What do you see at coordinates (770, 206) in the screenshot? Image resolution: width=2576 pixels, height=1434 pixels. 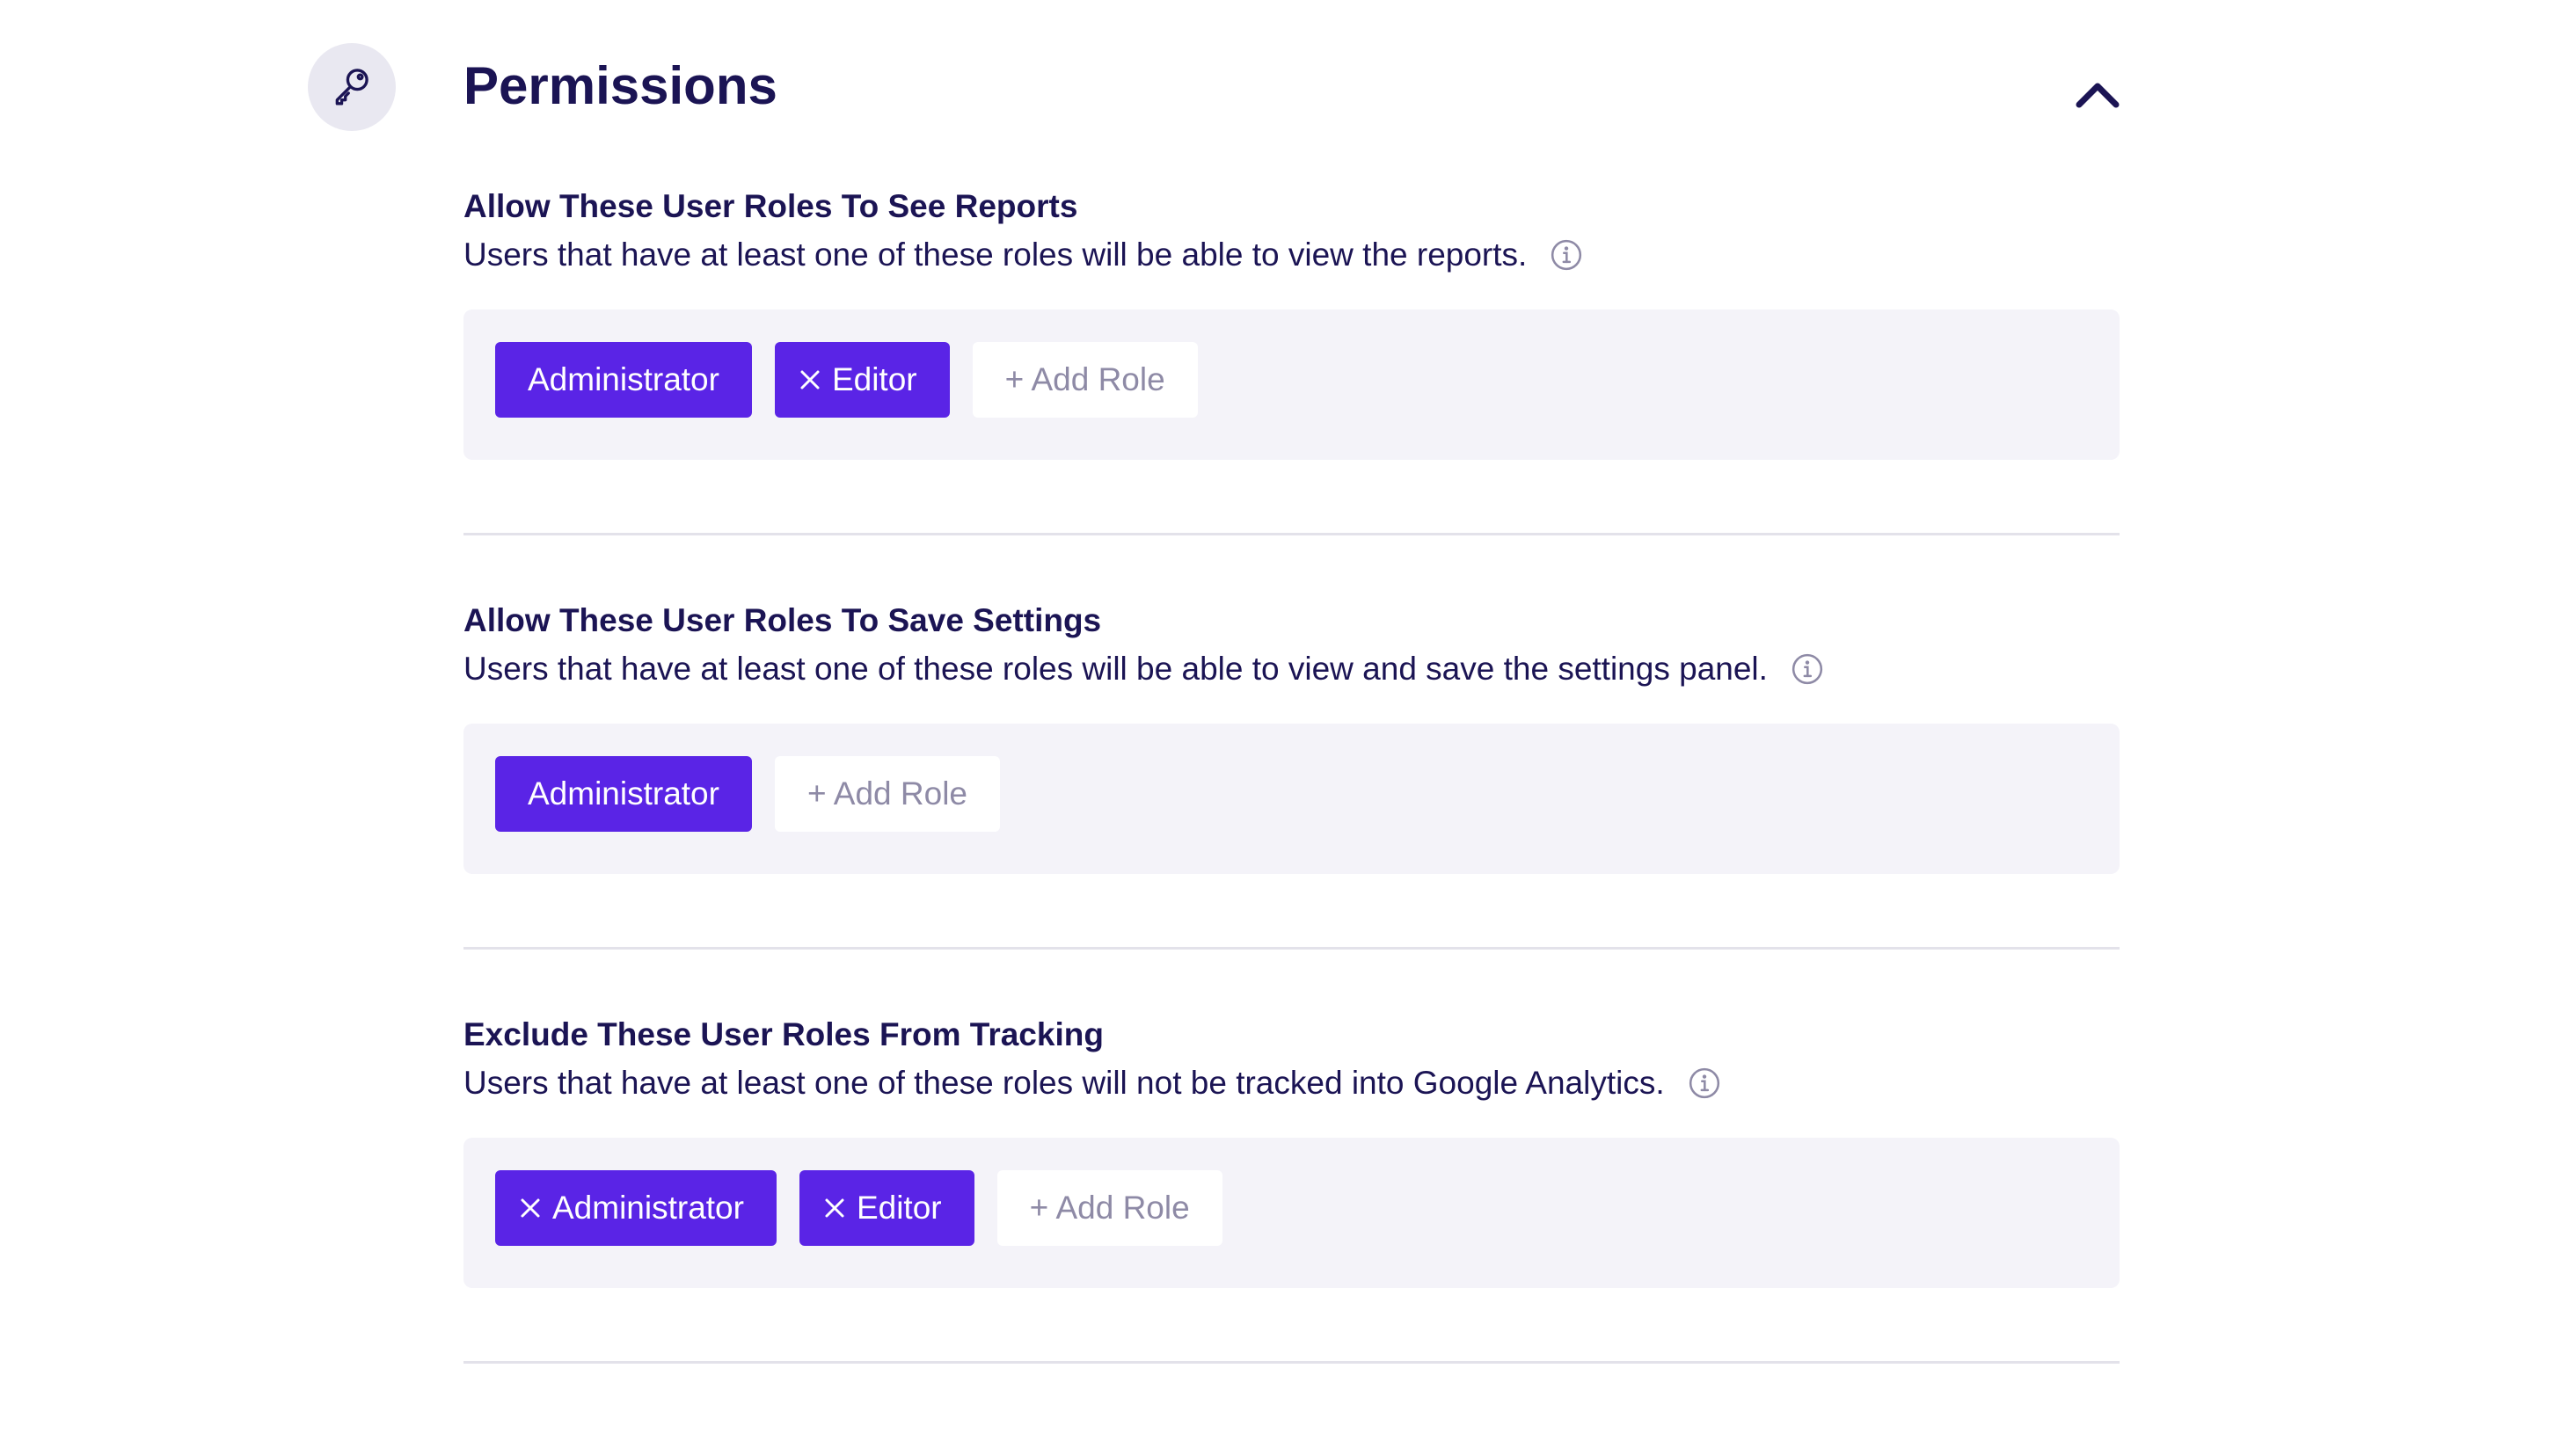 I see `section-heading: Allow These User Roles To See Reports` at bounding box center [770, 206].